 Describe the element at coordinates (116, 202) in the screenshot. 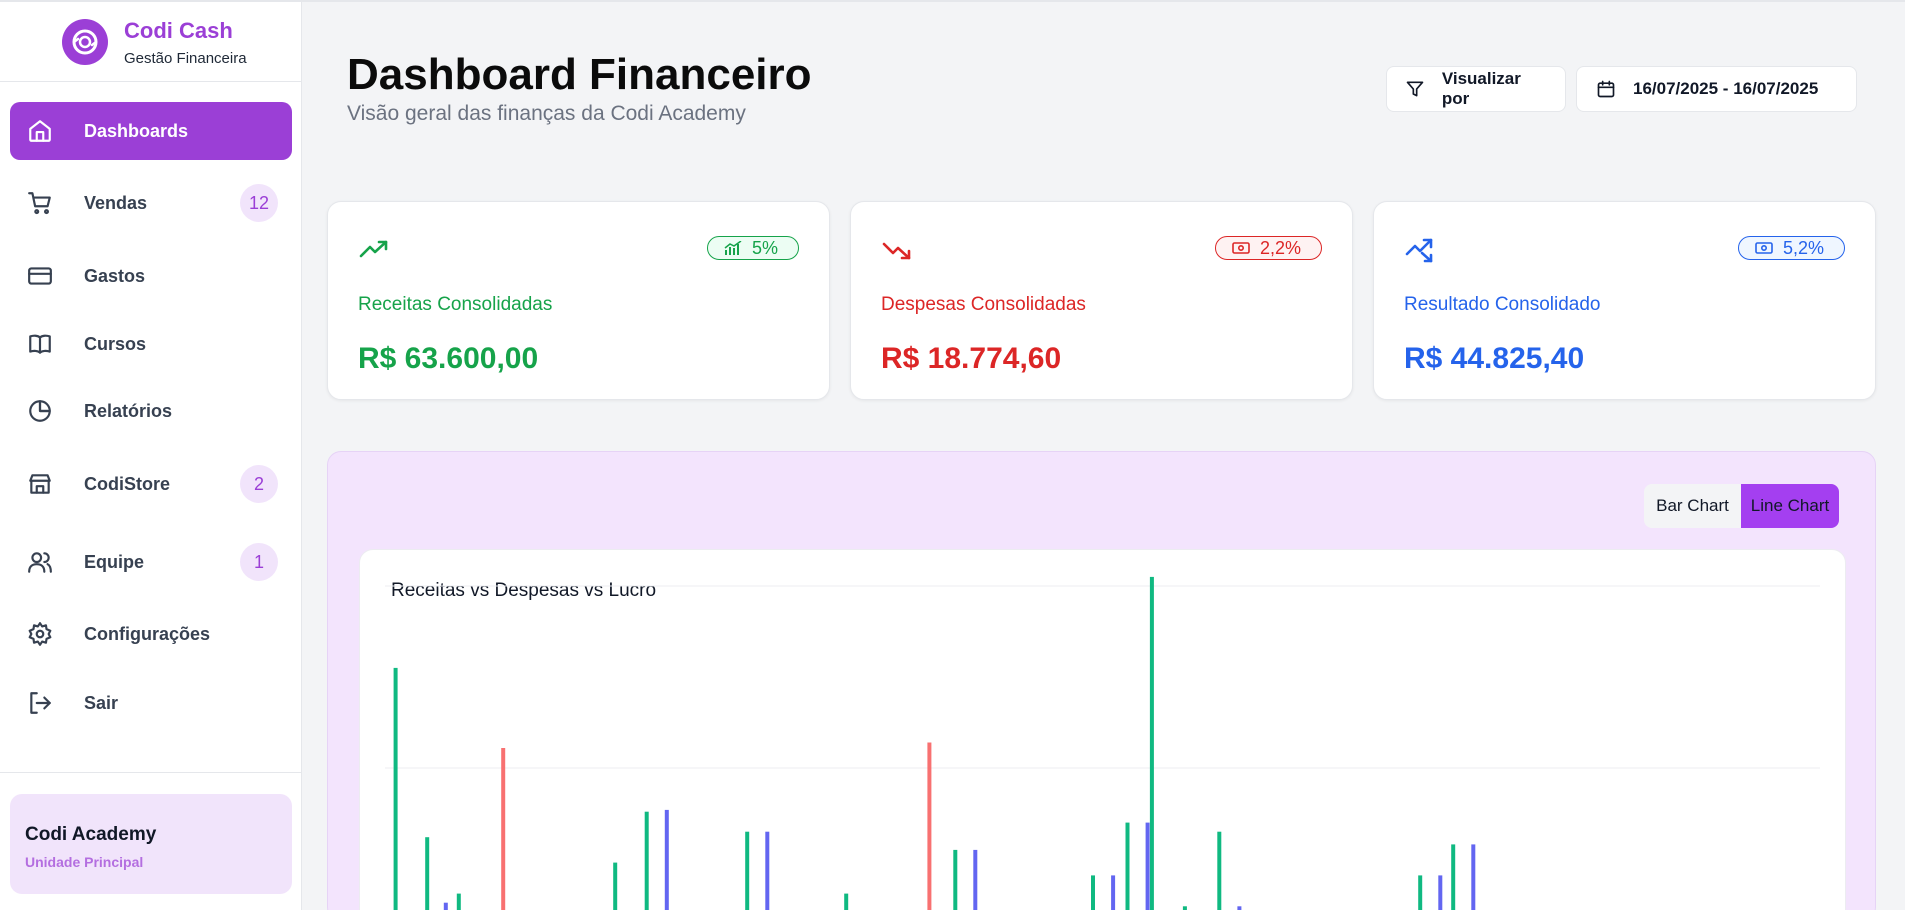

I see `sidebar-item-label: Vendas` at that location.